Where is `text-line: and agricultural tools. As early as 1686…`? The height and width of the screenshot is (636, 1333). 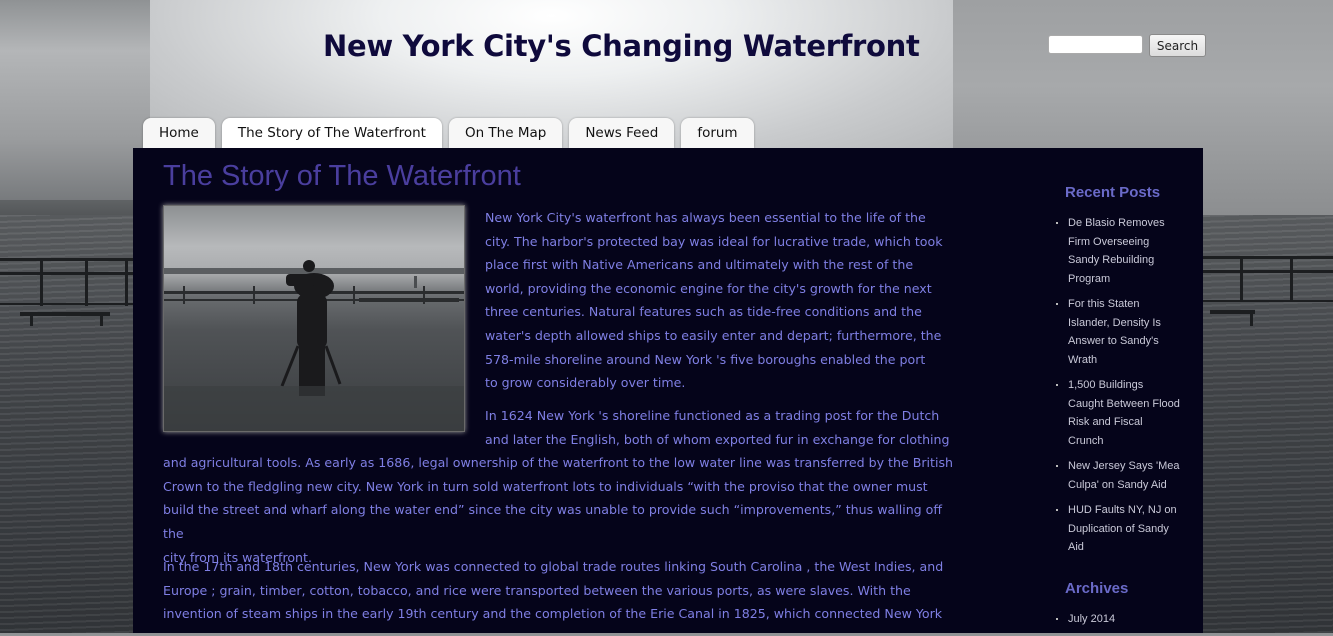
text-line: and agricultural tools. As early as 1686… is located at coordinates (558, 463).